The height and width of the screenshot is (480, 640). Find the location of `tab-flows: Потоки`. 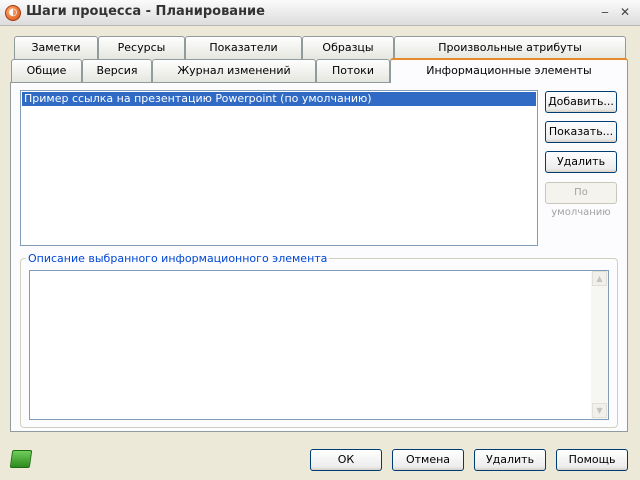

tab-flows: Потоки is located at coordinates (353, 70).